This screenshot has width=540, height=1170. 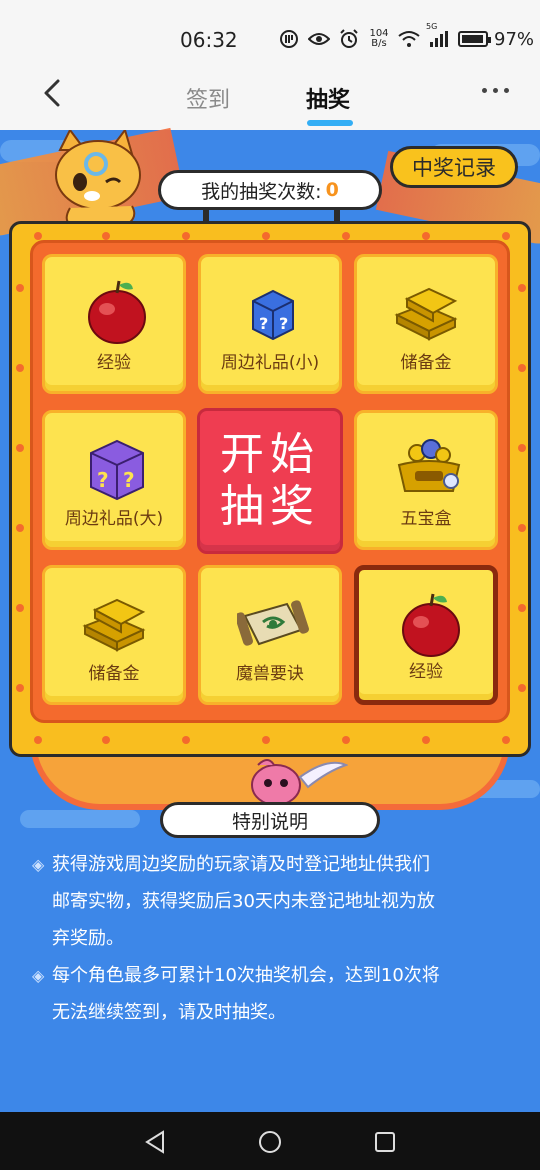 I want to click on system-navigation-bar, so click(x=270, y=1141).